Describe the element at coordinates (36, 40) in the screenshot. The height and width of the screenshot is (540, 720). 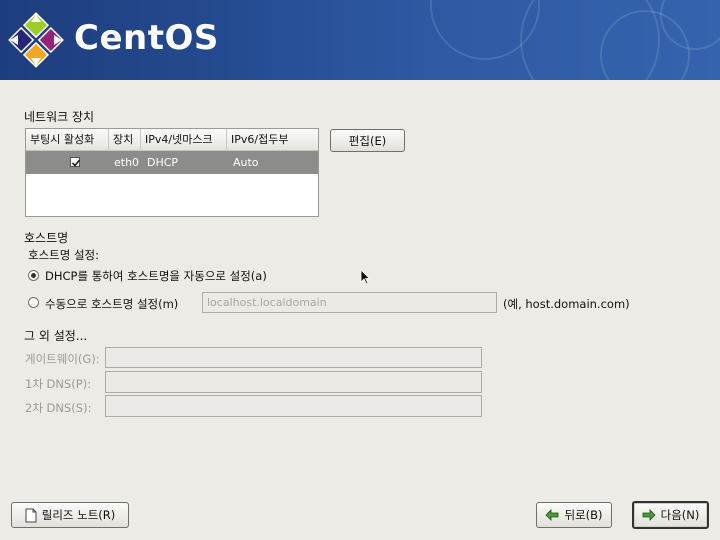
I see `centos-logo-icon` at that location.